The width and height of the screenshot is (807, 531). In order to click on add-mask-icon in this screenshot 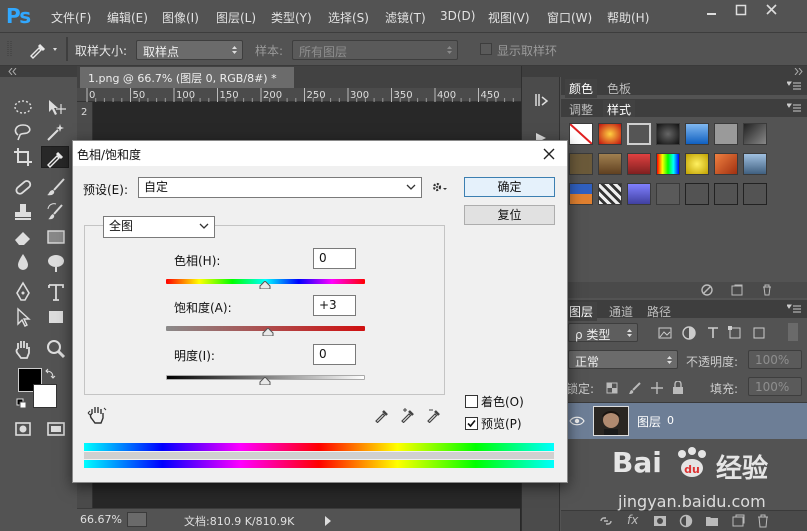, I will do `click(660, 521)`.